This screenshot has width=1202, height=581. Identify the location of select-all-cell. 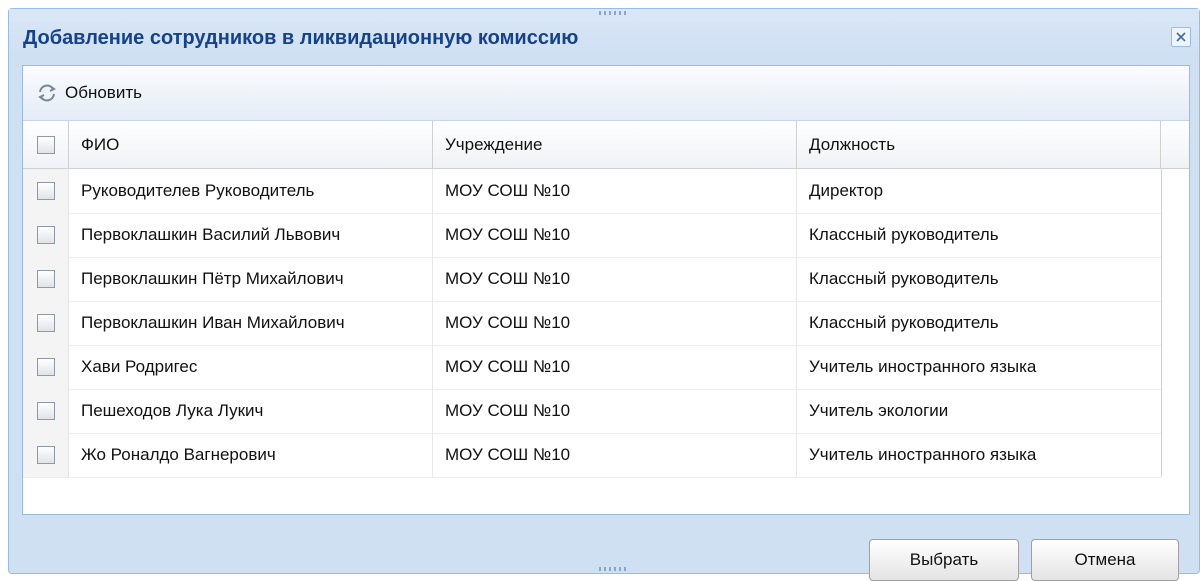
(46, 144).